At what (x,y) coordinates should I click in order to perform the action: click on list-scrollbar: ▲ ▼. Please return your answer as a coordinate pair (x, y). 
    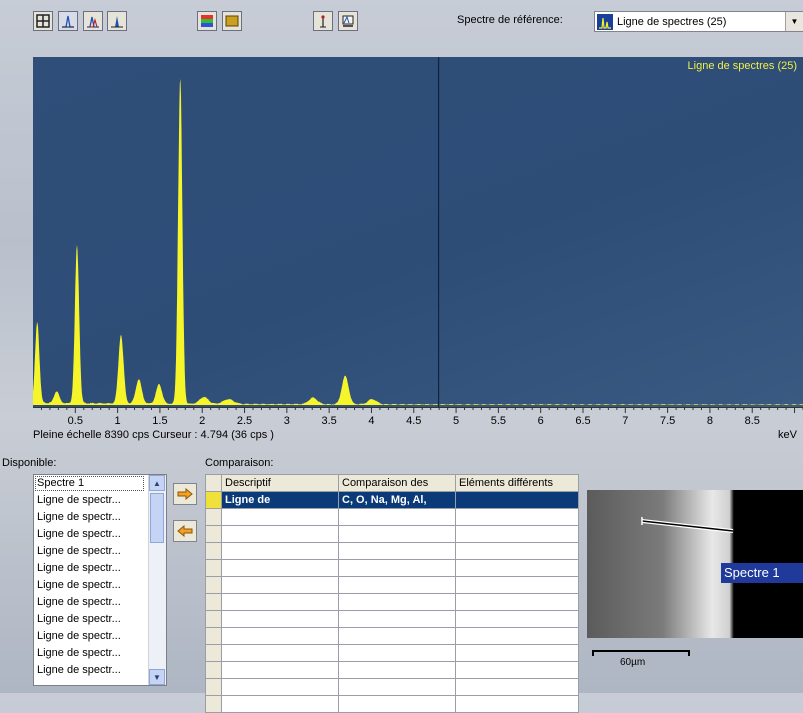
    Looking at the image, I should click on (157, 580).